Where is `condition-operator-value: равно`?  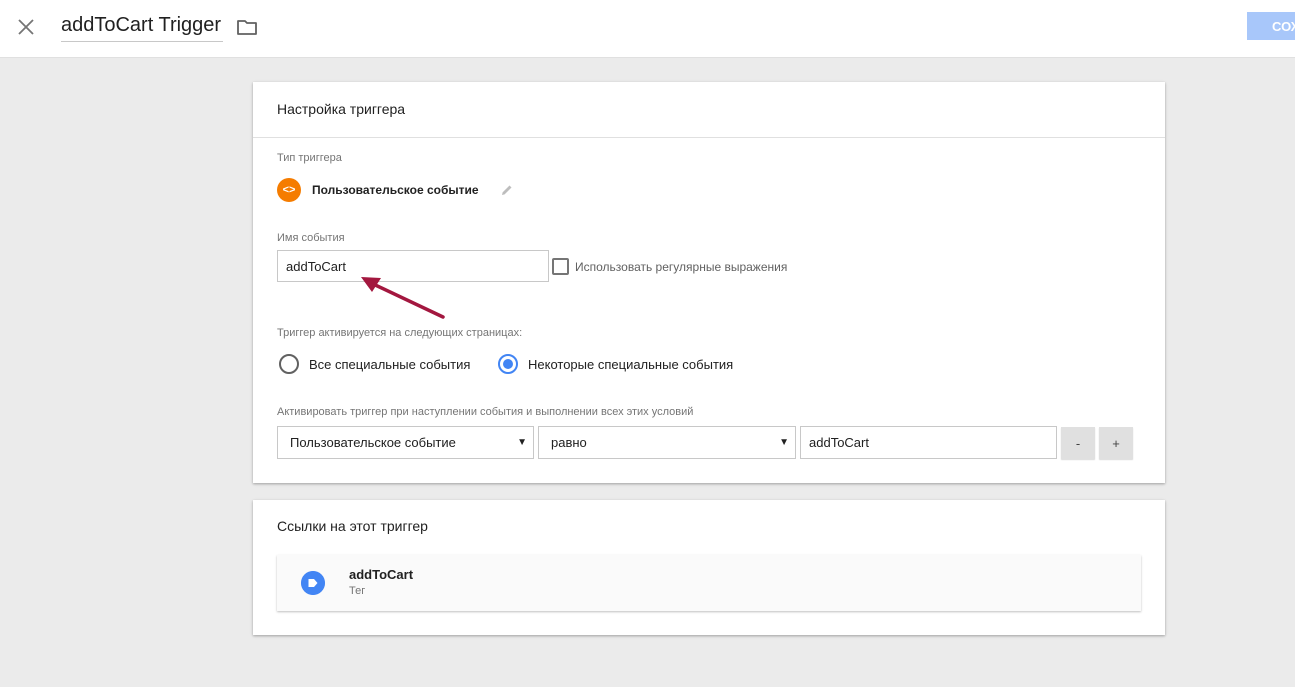 condition-operator-value: равно is located at coordinates (569, 442).